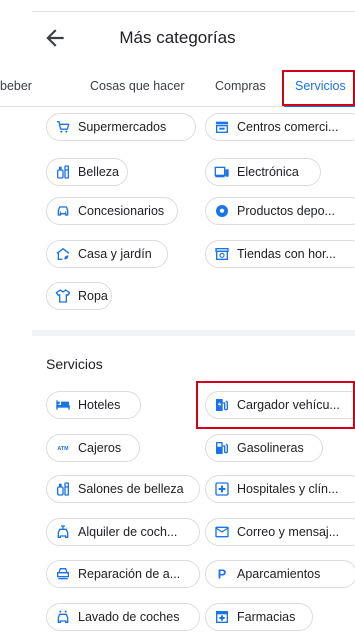 The image size is (355, 634). I want to click on gas-station-icon, so click(222, 448).